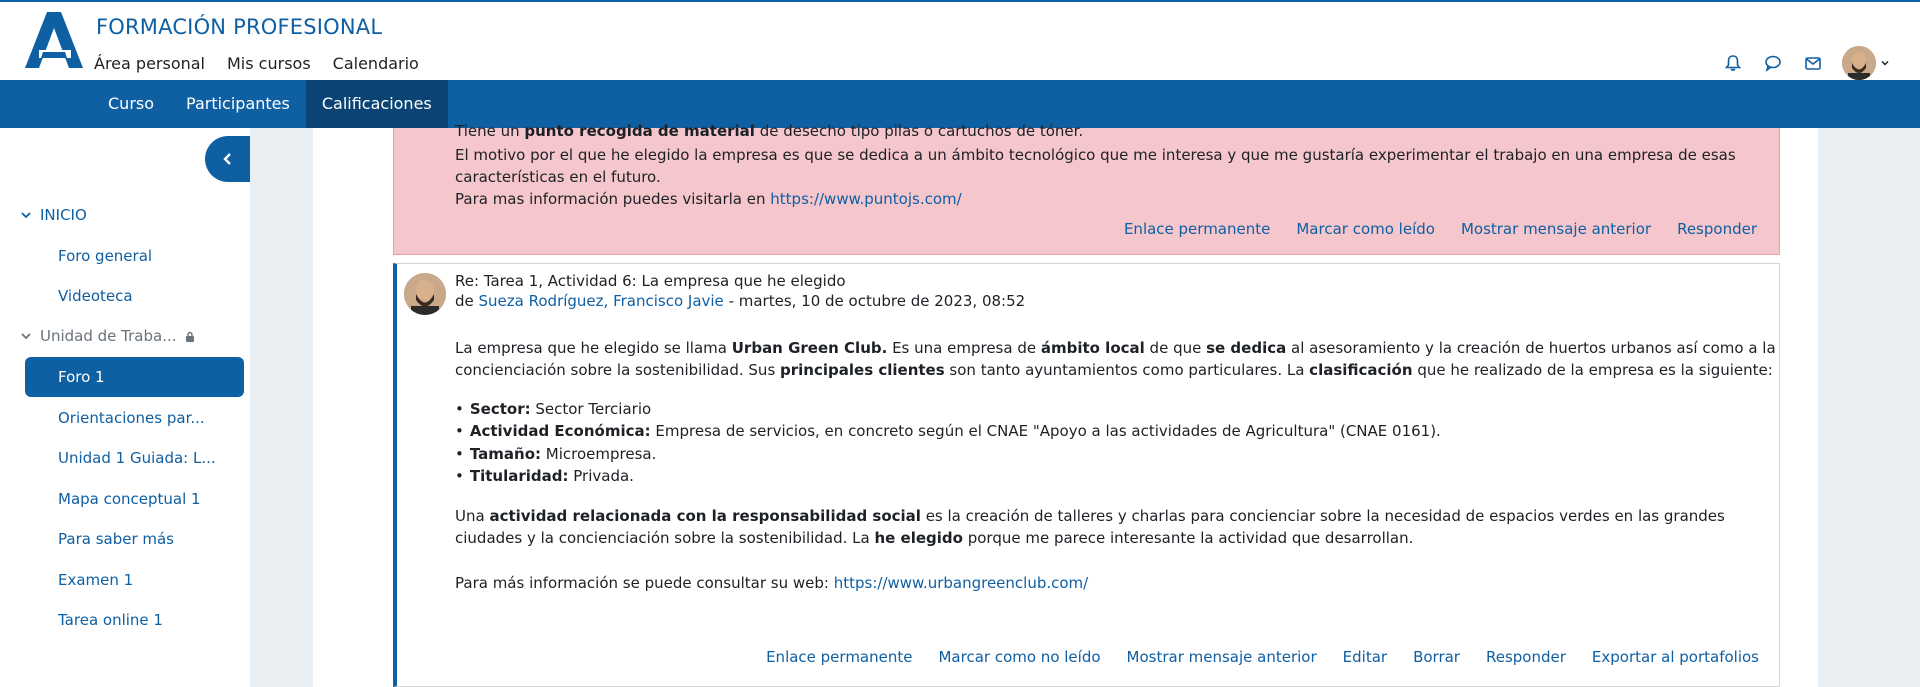  I want to click on tab-calificaciones: Calificaciones, so click(376, 104).